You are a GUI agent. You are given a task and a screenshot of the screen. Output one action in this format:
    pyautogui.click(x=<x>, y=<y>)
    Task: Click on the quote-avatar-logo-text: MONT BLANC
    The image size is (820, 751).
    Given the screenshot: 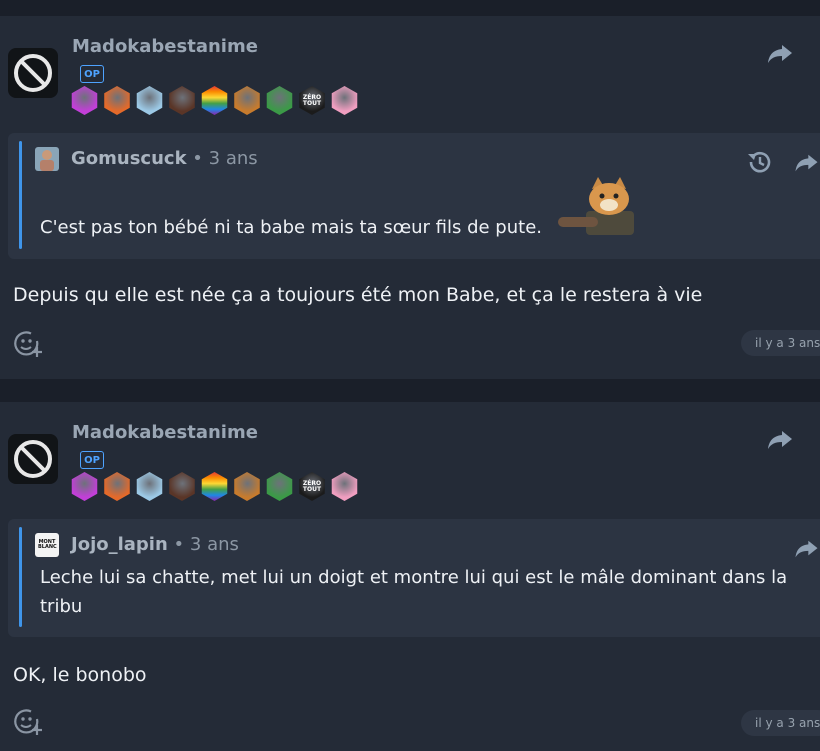 What is the action you would take?
    pyautogui.click(x=47, y=544)
    